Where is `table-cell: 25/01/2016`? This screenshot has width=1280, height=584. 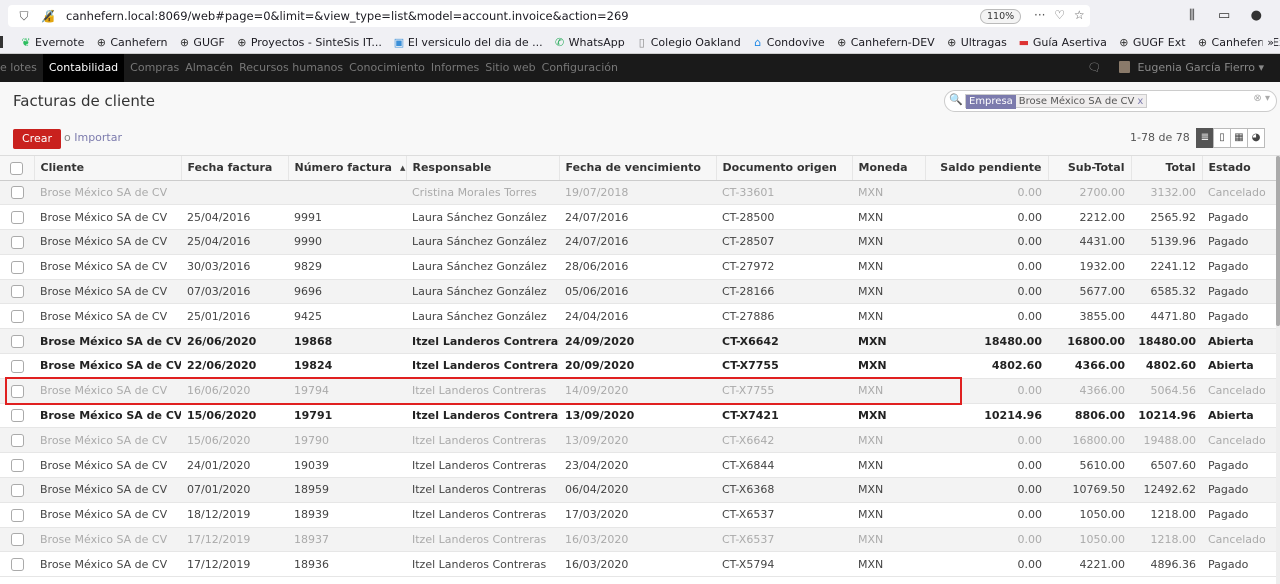 table-cell: 25/01/2016 is located at coordinates (234, 316).